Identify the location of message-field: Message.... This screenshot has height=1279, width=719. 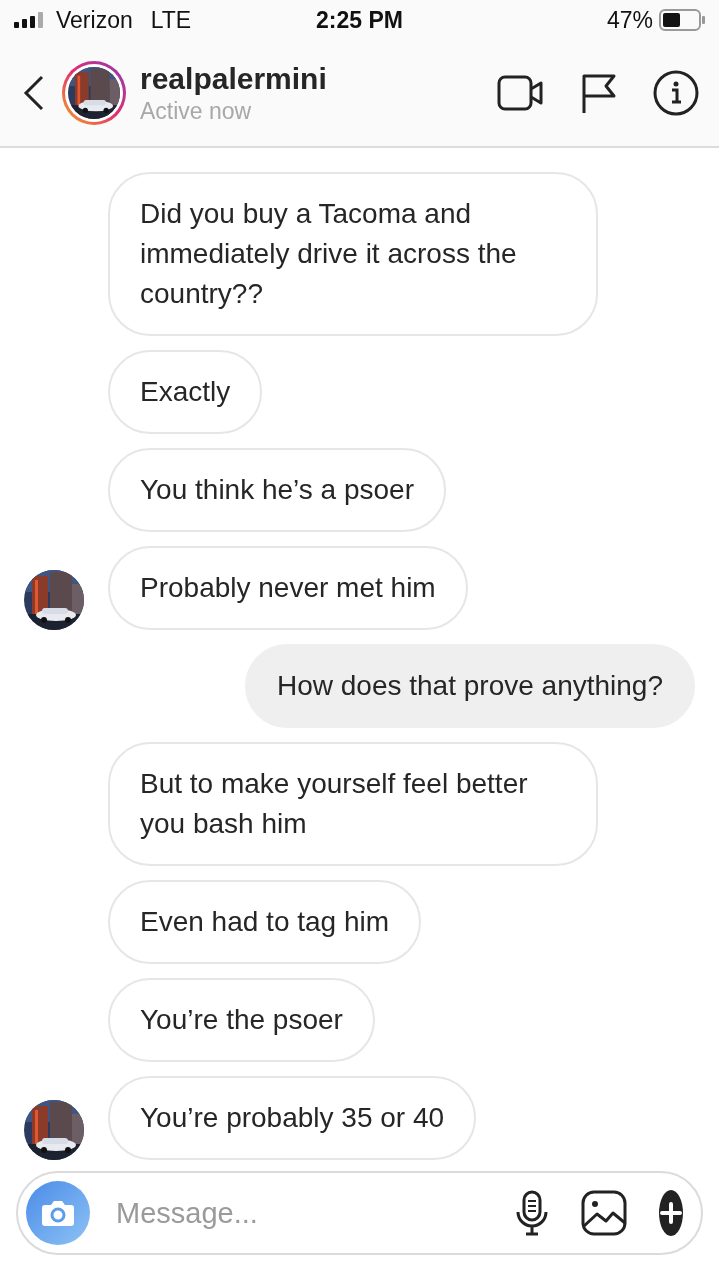
(302, 1213).